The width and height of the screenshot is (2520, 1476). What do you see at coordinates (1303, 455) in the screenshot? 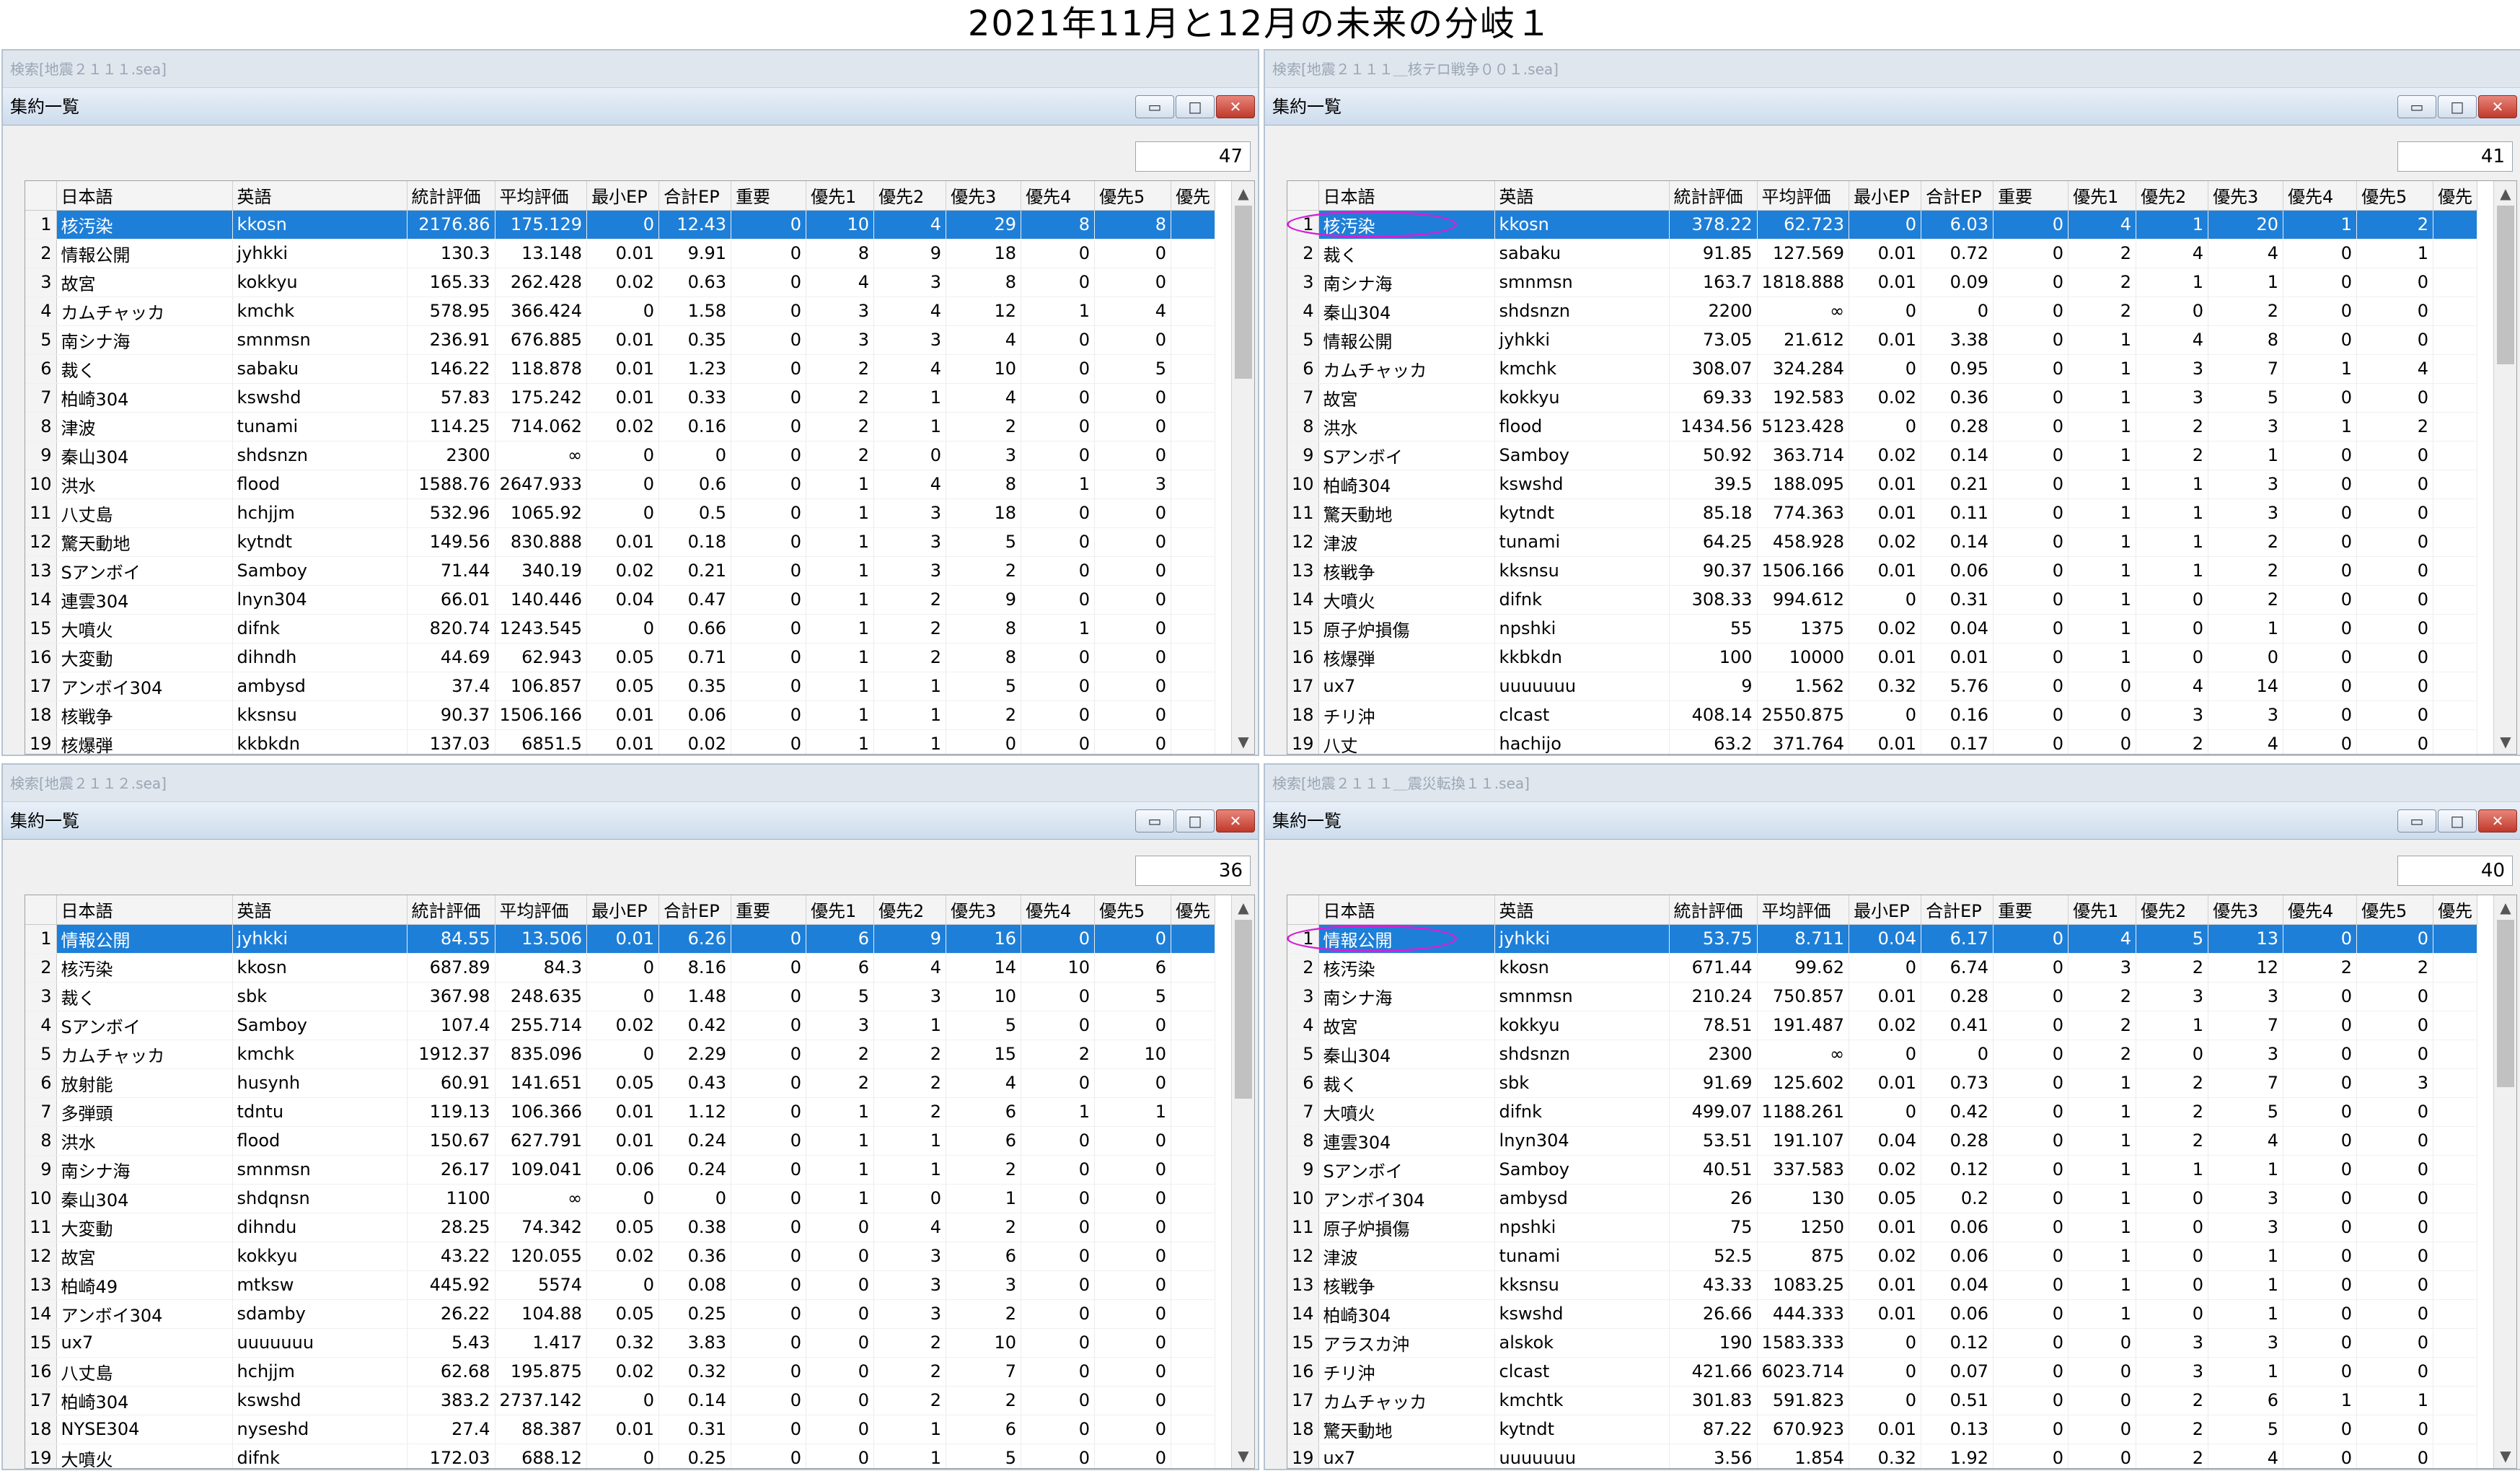
I see `row-number: 9` at bounding box center [1303, 455].